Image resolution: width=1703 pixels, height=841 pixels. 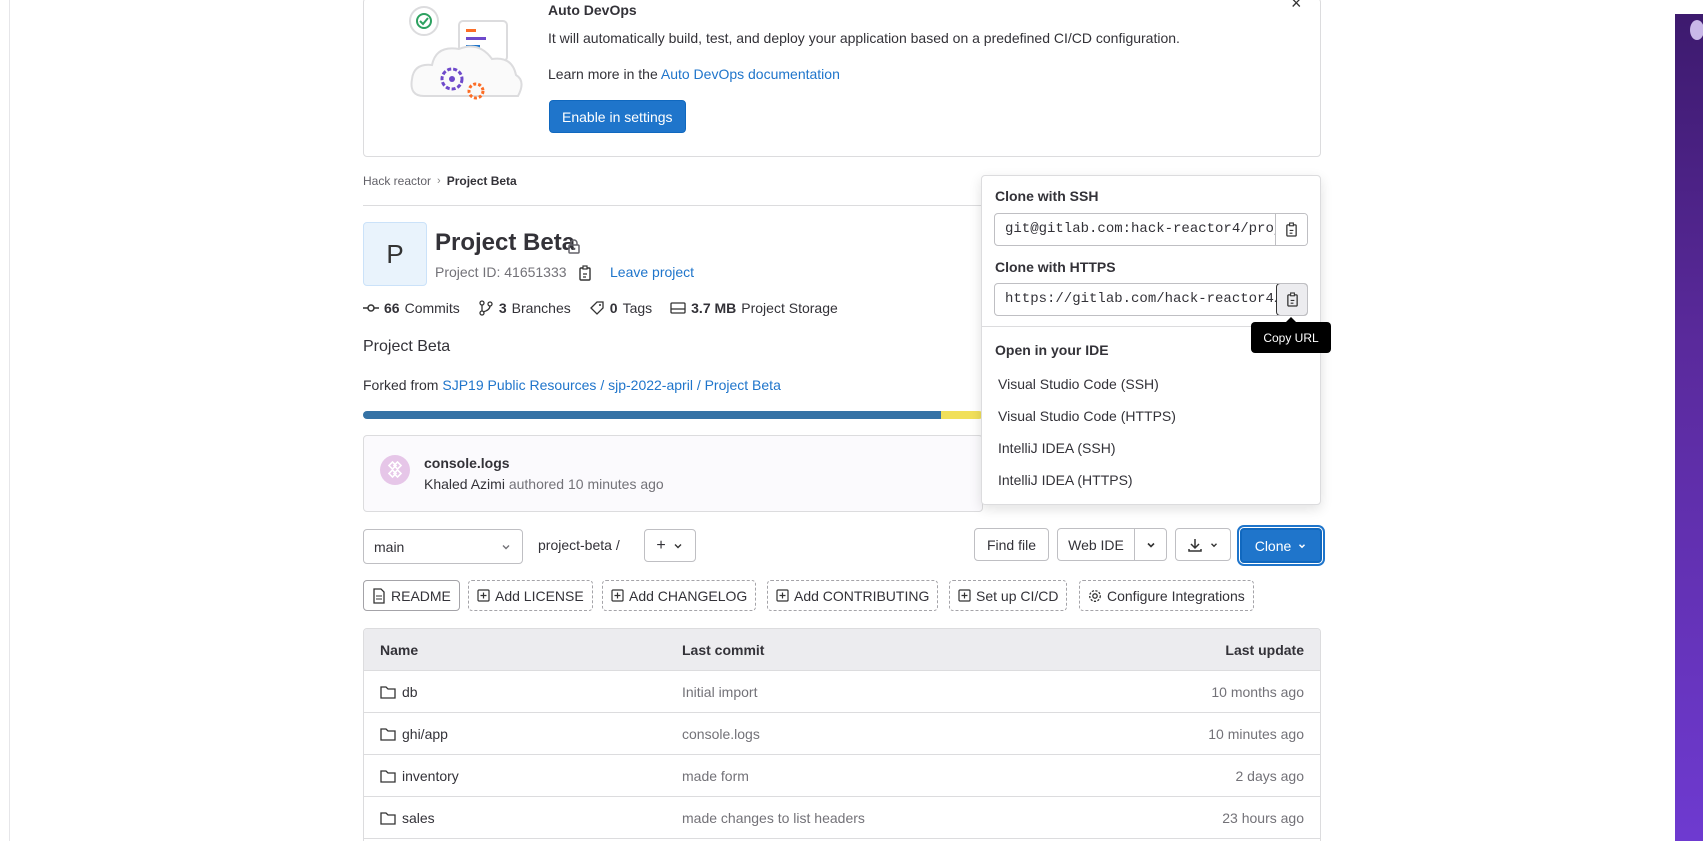 I want to click on setup-cicd-button: Set up CI/CD, so click(x=1008, y=595).